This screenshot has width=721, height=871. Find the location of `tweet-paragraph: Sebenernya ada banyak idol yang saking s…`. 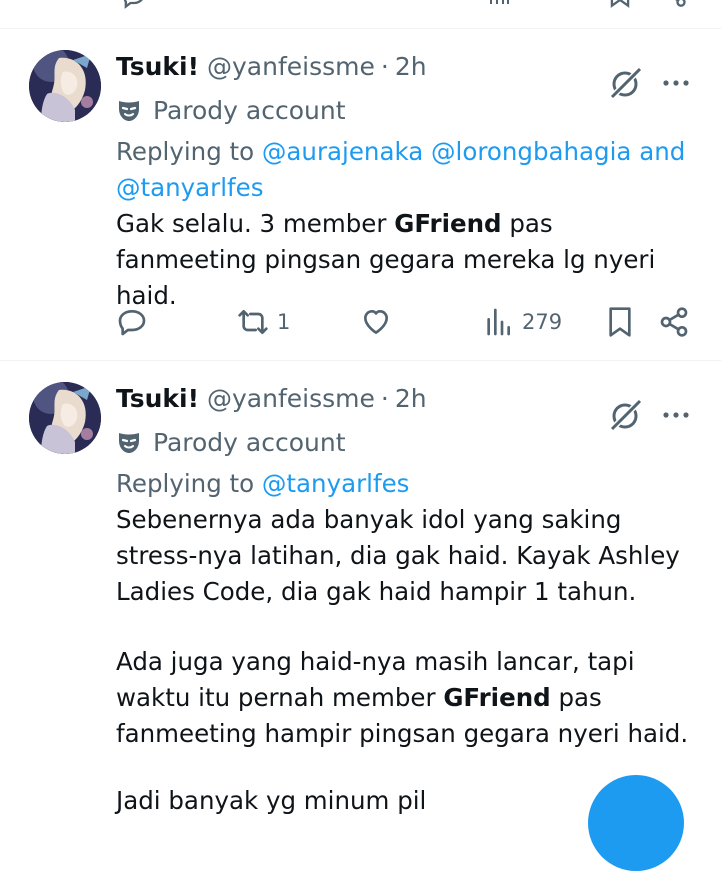

tweet-paragraph: Sebenernya ada banyak idol yang saking s… is located at coordinates (398, 555).